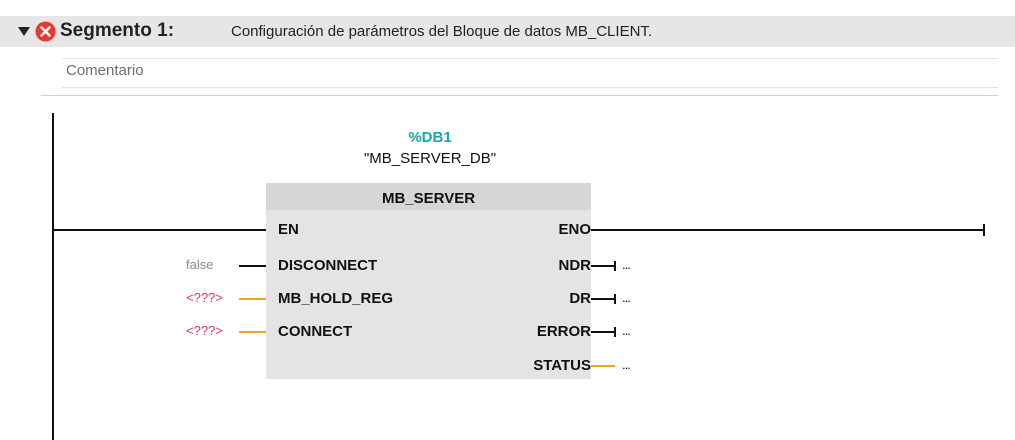 This screenshot has width=1015, height=440. Describe the element at coordinates (45, 31) in the screenshot. I see `error-icon` at that location.